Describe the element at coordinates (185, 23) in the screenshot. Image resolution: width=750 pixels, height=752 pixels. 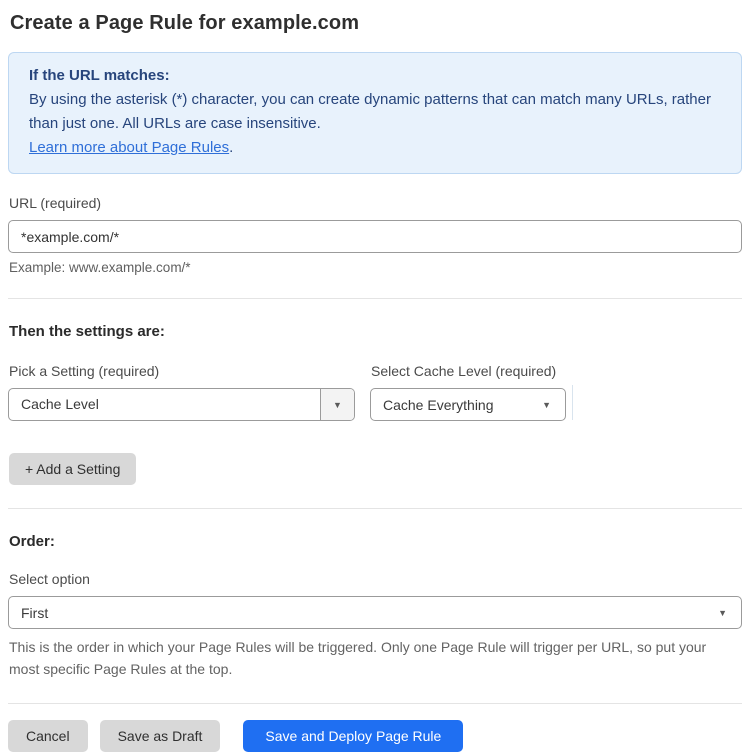
I see `page-title: Create a Page Rule for example.com` at that location.